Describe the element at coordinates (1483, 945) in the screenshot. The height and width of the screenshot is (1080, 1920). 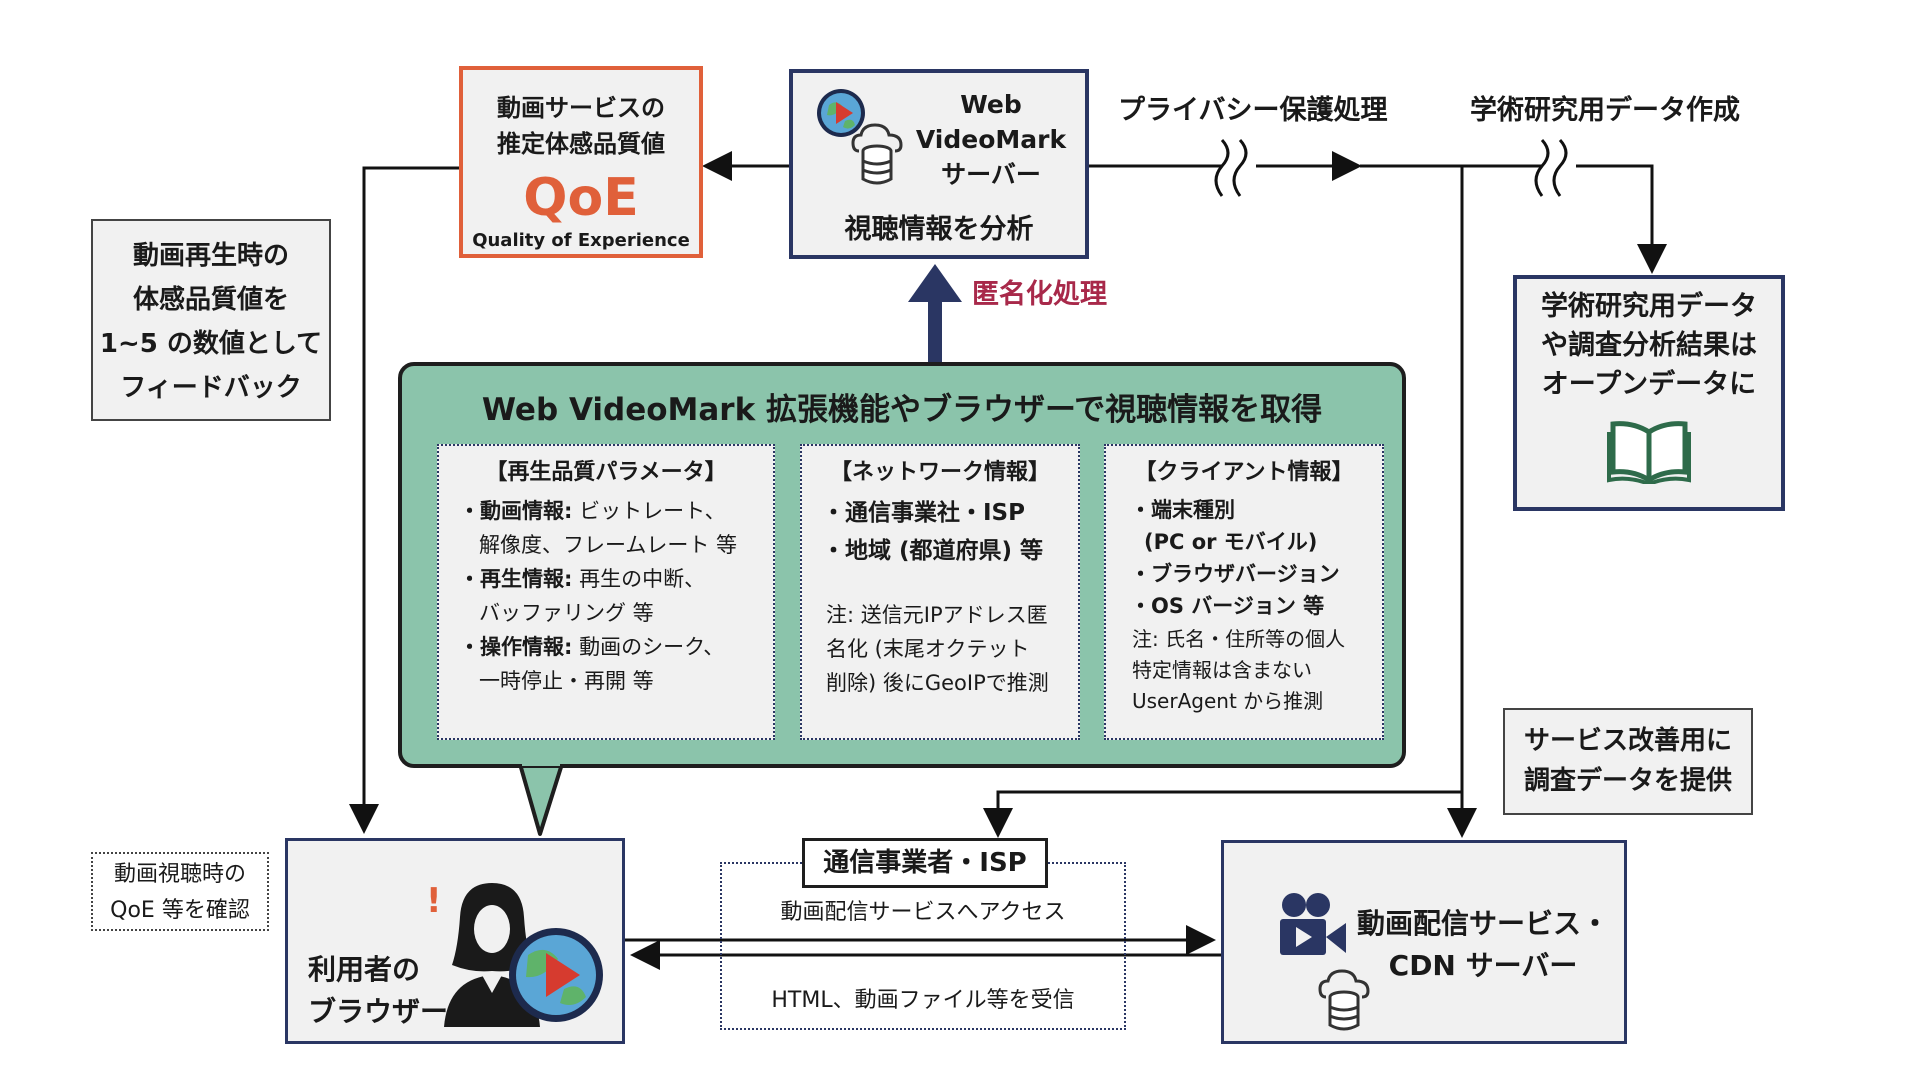
I see `cdn-label: 動画配信サービス・ CDN サーバー` at that location.